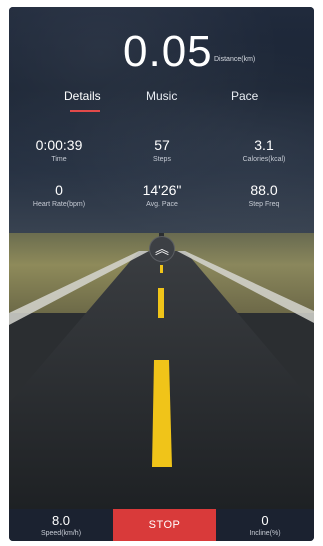 This screenshot has height=546, width=323. I want to click on stat-step-freq: 88.0 Step Freq, so click(264, 195).